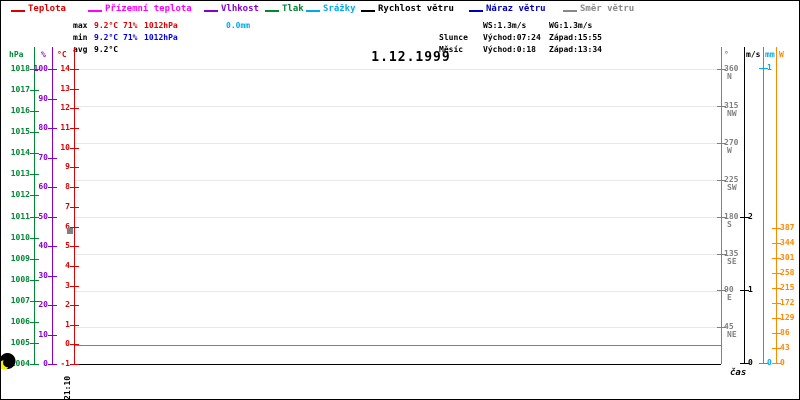  I want to click on legend-item-label: Náraz větru, so click(516, 9).